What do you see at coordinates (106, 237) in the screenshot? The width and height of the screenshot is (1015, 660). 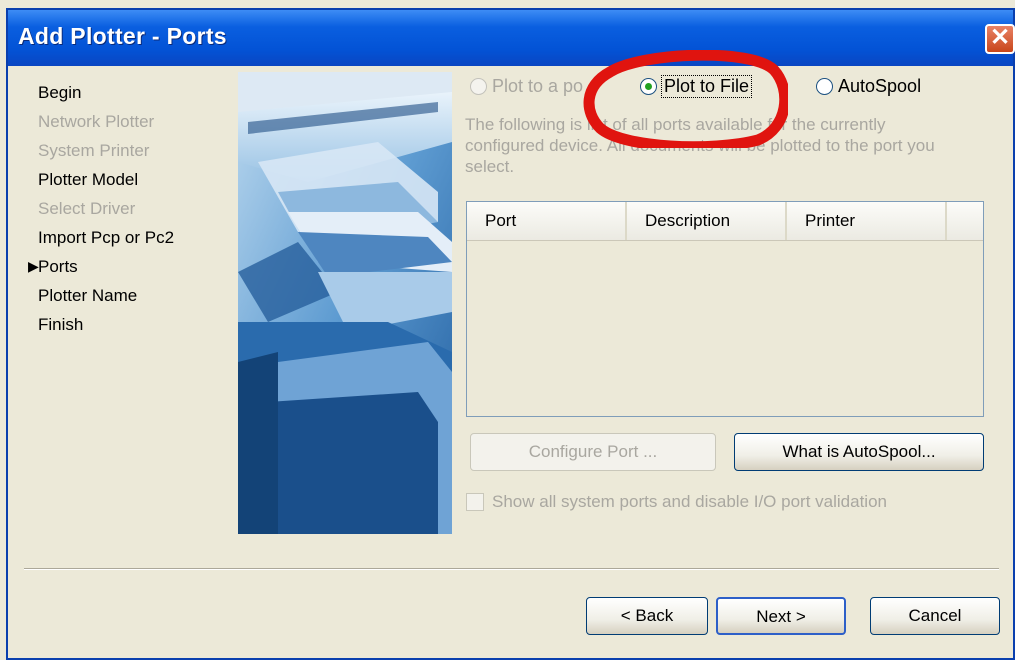 I see `step-import-pcp: Import Pcp or Pc2` at bounding box center [106, 237].